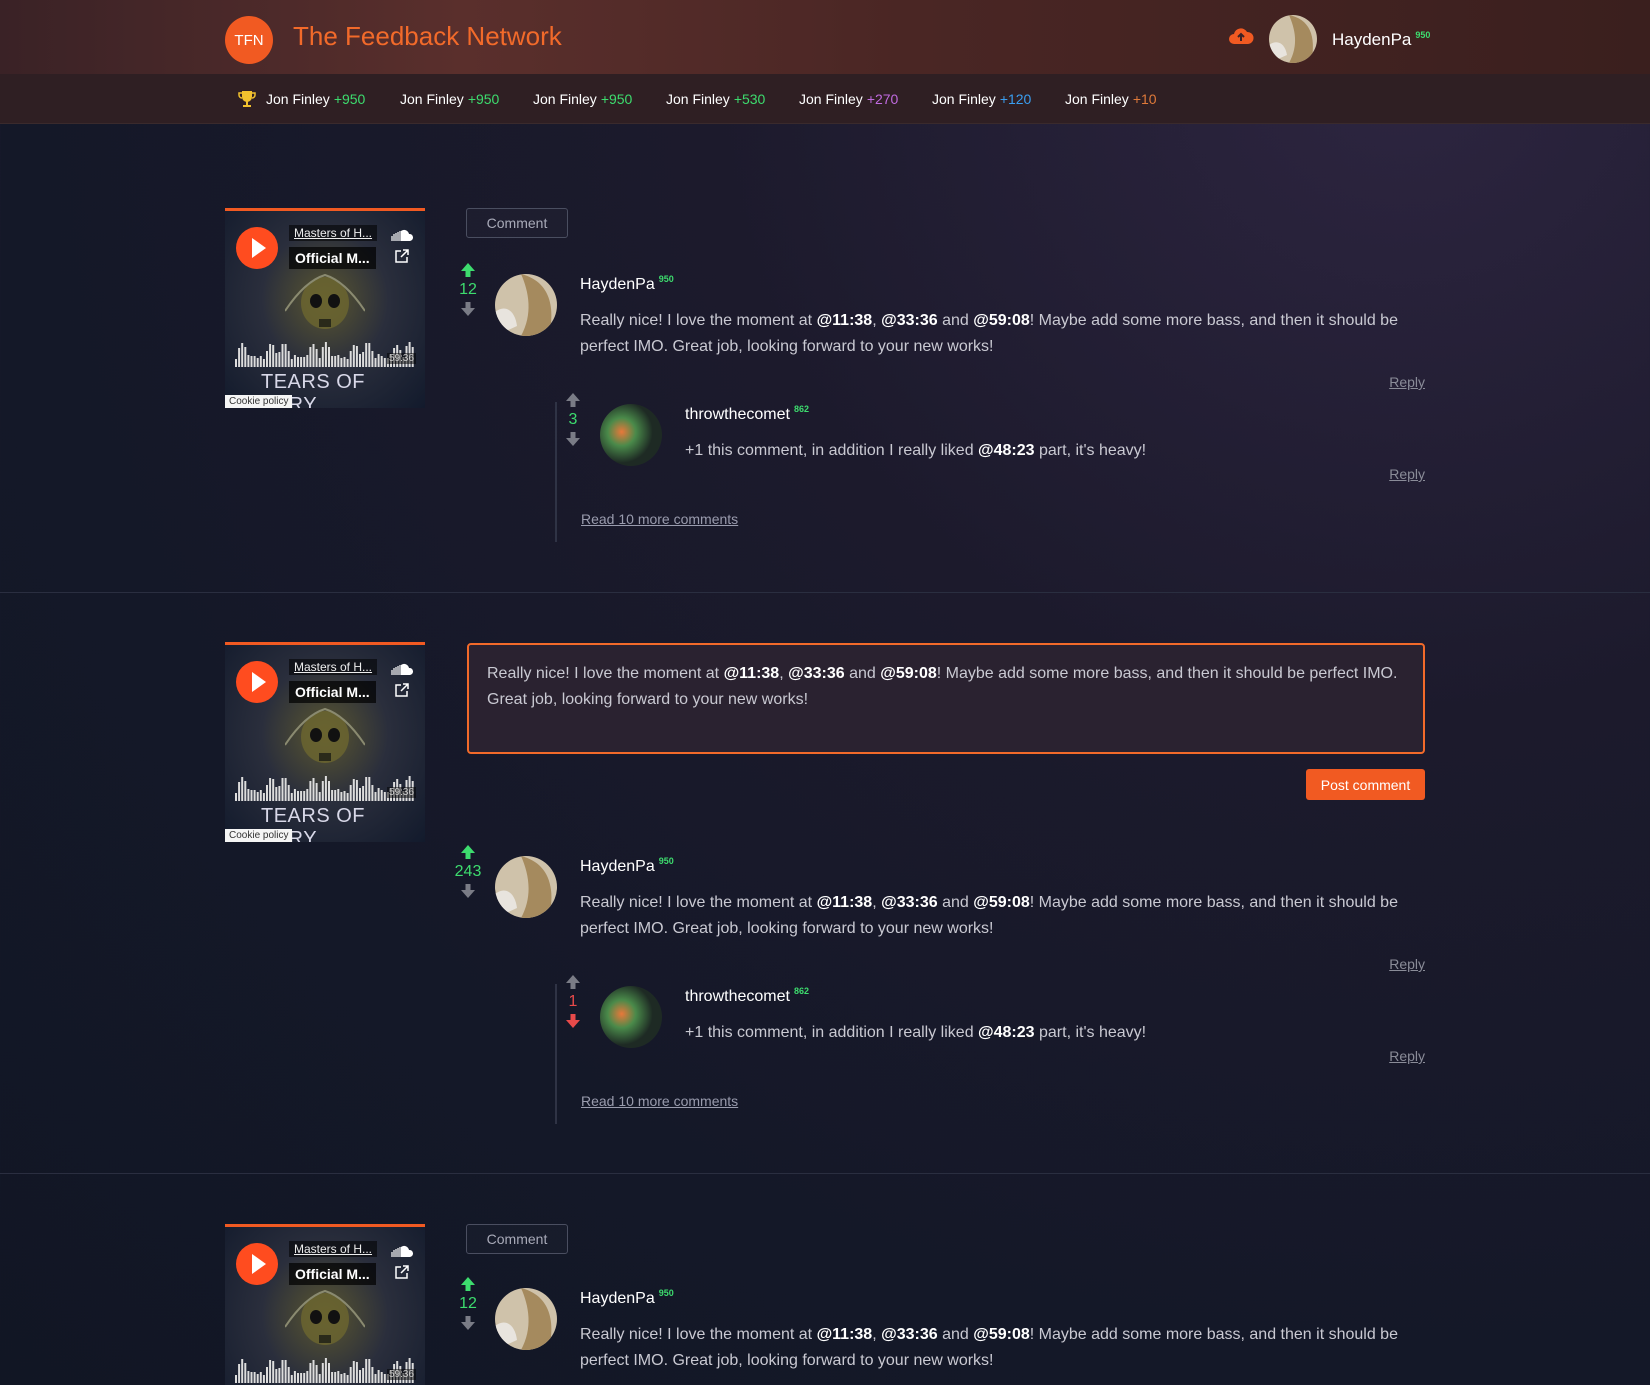 The width and height of the screenshot is (1650, 1385). I want to click on leader-points: +120, so click(1015, 99).